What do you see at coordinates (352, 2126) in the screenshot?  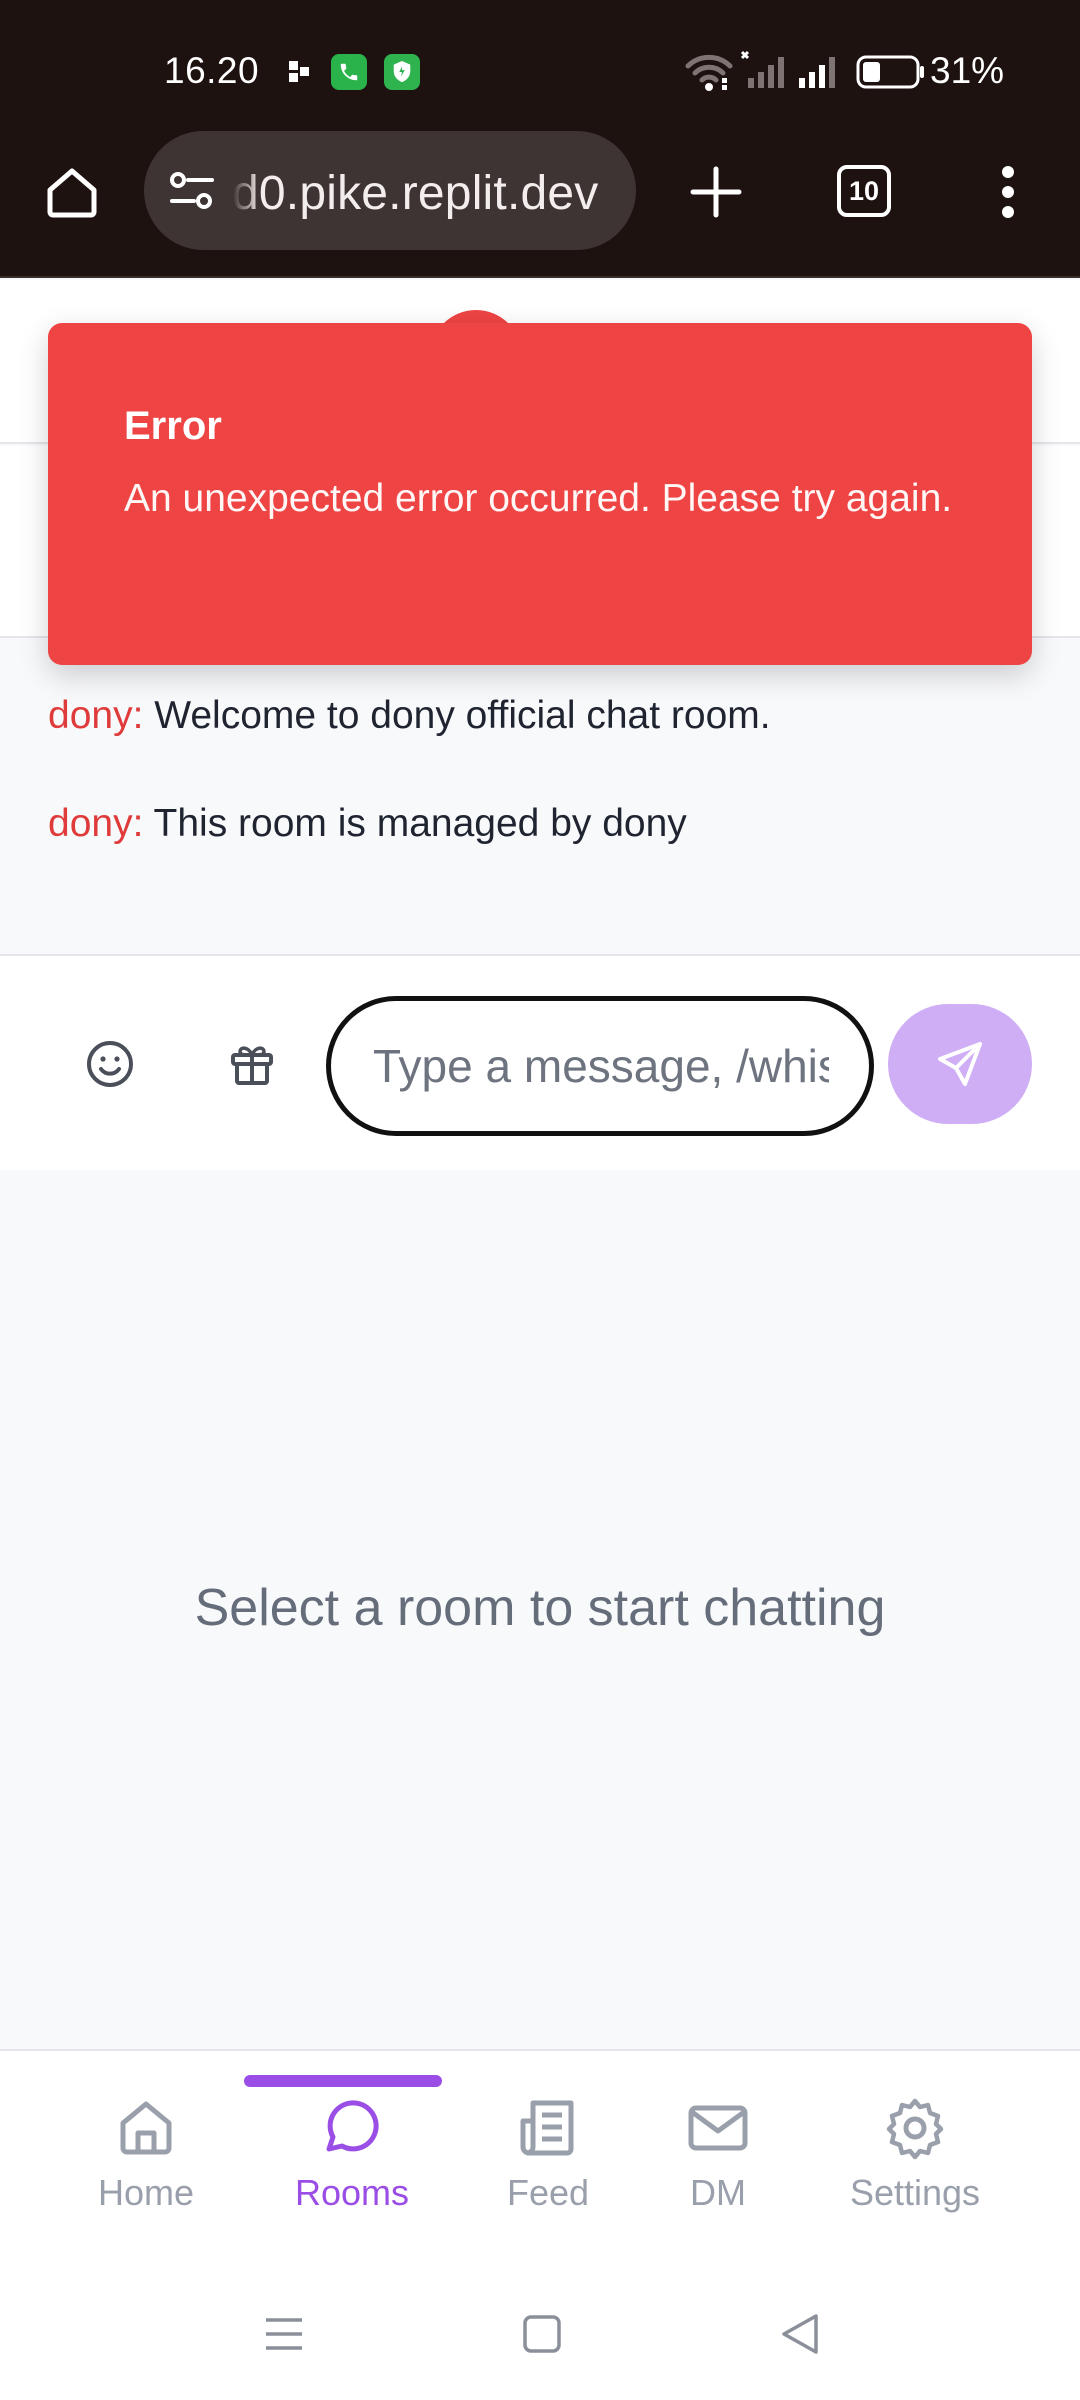 I see `chat-bubble-icon` at bounding box center [352, 2126].